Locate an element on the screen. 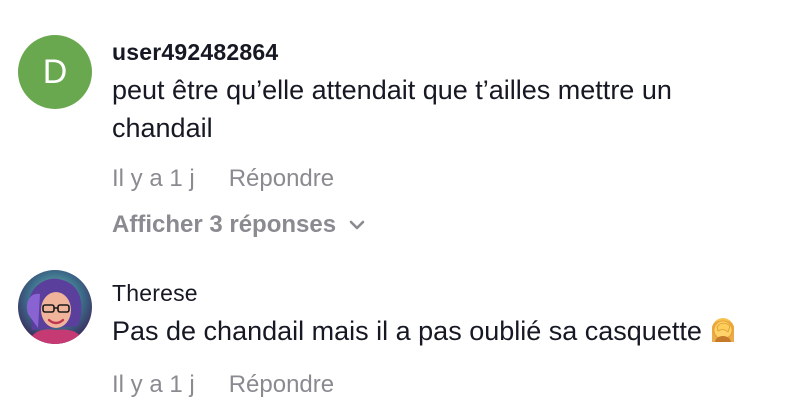  profile-photo is located at coordinates (55, 307).